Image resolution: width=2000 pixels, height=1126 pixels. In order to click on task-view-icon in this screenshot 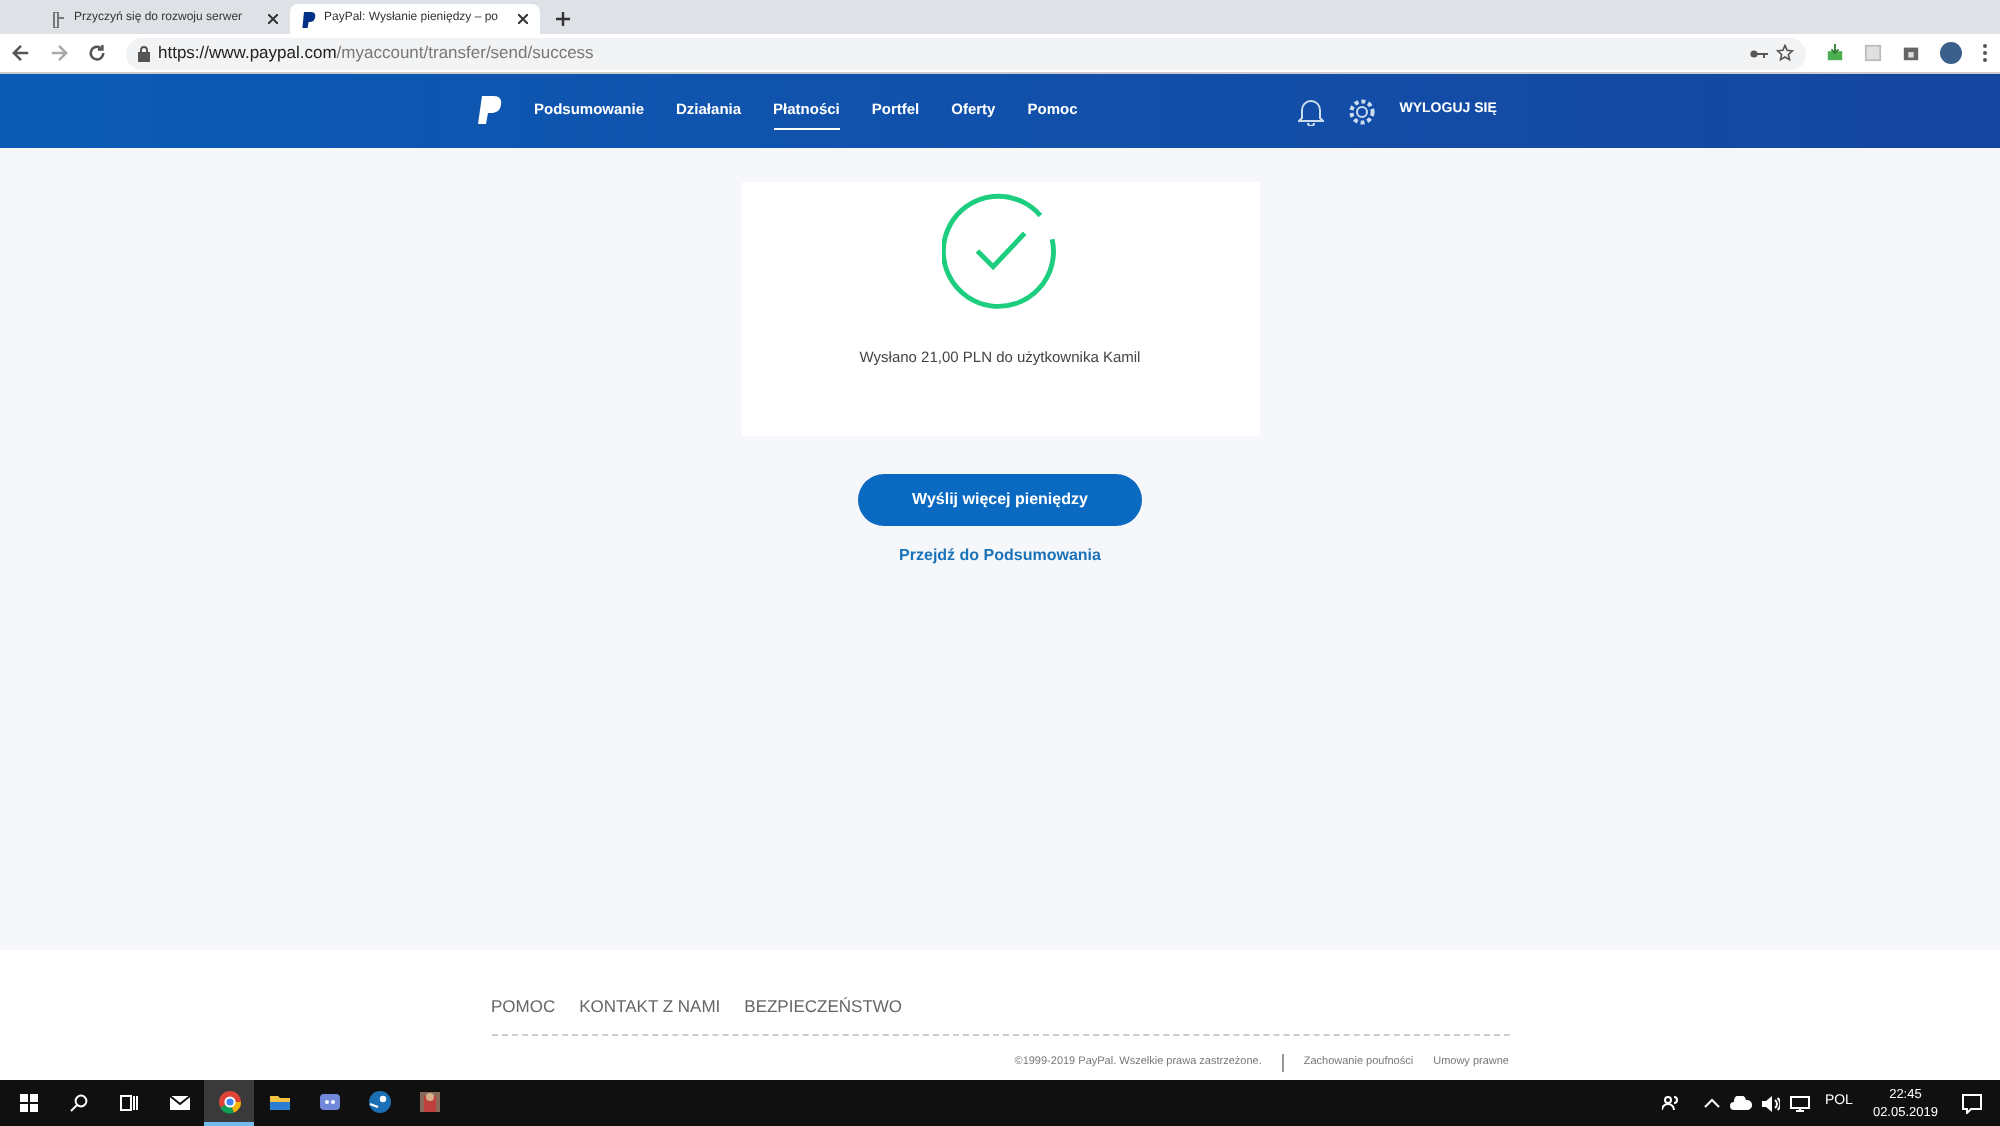, I will do `click(129, 1103)`.